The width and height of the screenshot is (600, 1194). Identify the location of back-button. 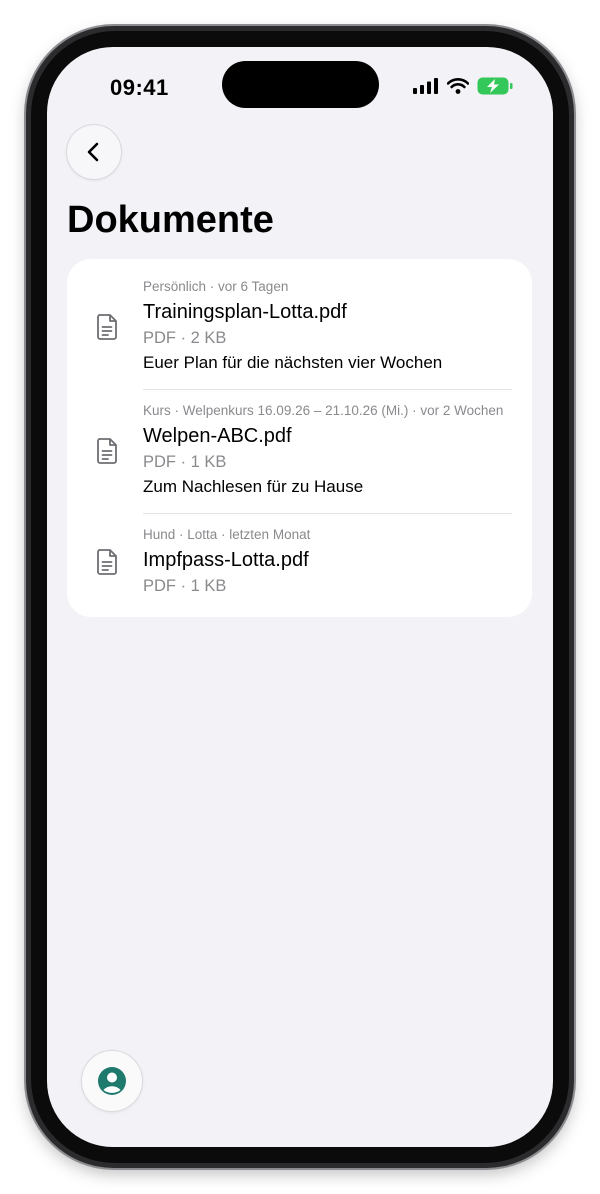
(94, 152).